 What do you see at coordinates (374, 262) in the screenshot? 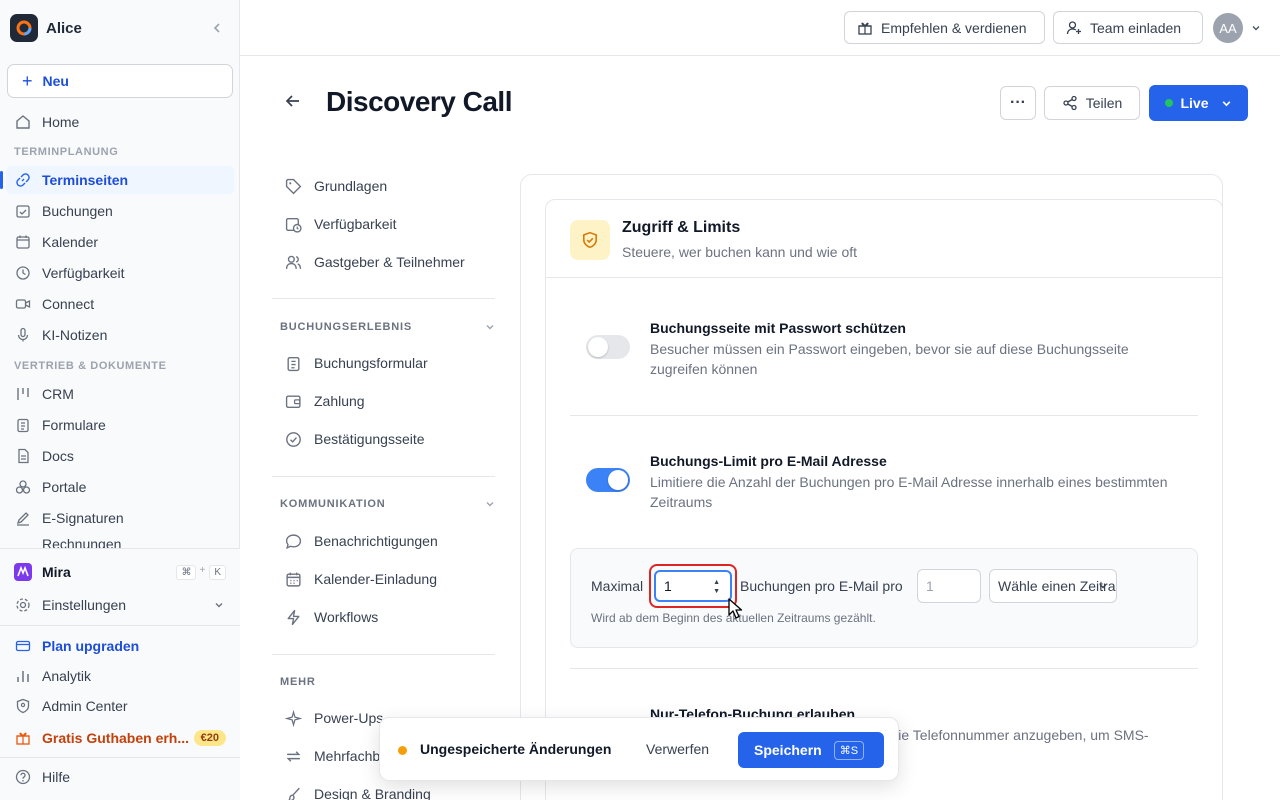
I see `subnav-gastgeber: Gastgeber & Teilnehmer` at bounding box center [374, 262].